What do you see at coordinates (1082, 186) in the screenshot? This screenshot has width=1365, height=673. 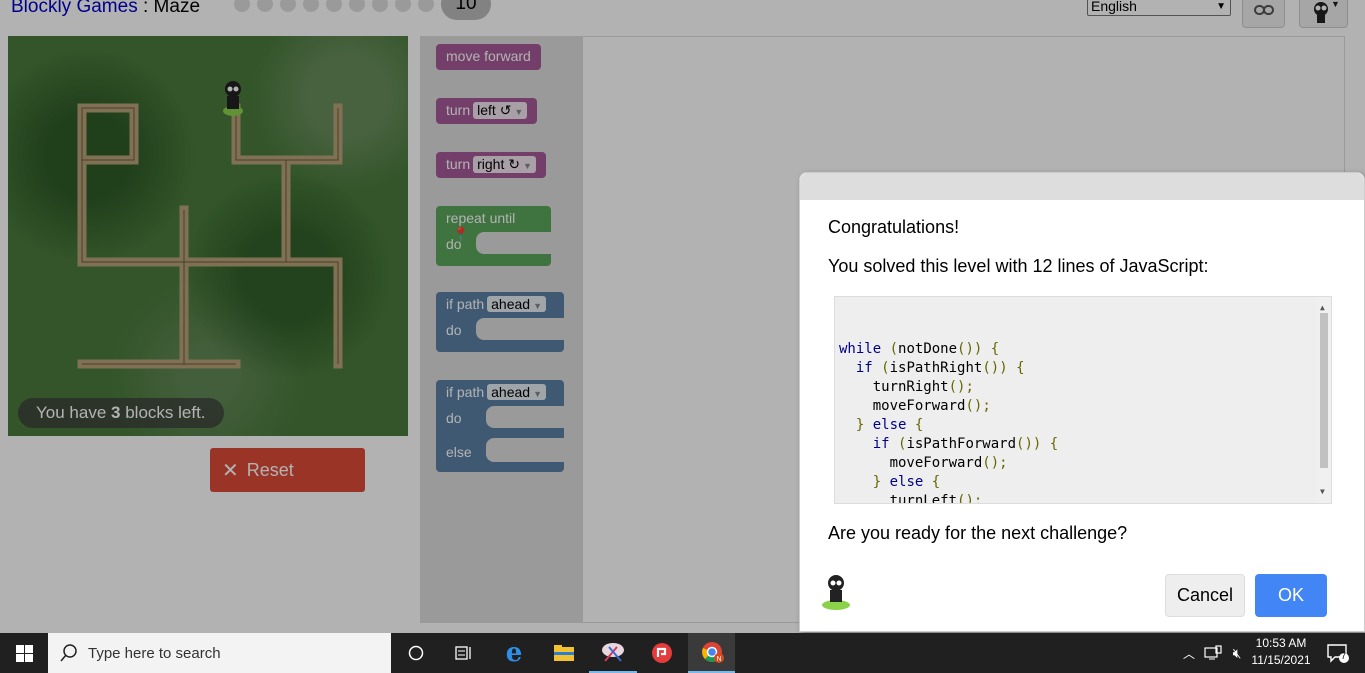 I see `dialog-header` at bounding box center [1082, 186].